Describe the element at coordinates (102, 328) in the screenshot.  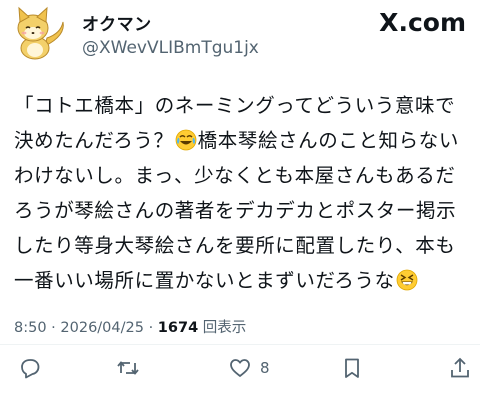
I see `tweet-date: 2026/04/25` at that location.